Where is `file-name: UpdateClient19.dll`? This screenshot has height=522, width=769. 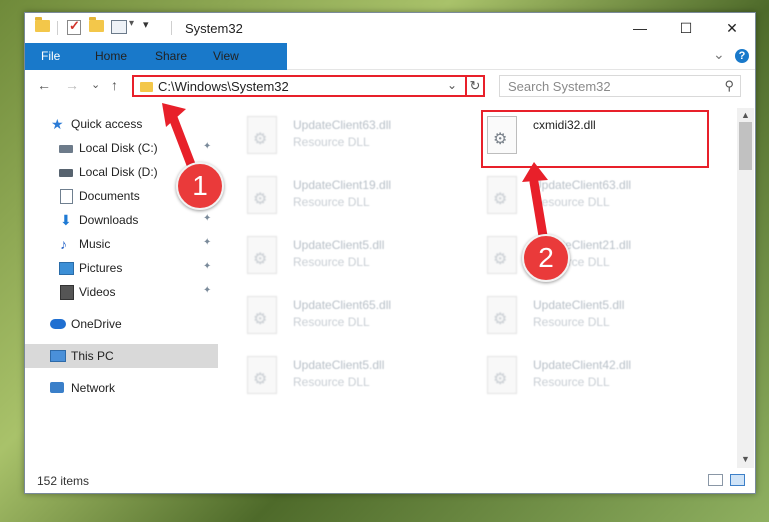 file-name: UpdateClient19.dll is located at coordinates (342, 185).